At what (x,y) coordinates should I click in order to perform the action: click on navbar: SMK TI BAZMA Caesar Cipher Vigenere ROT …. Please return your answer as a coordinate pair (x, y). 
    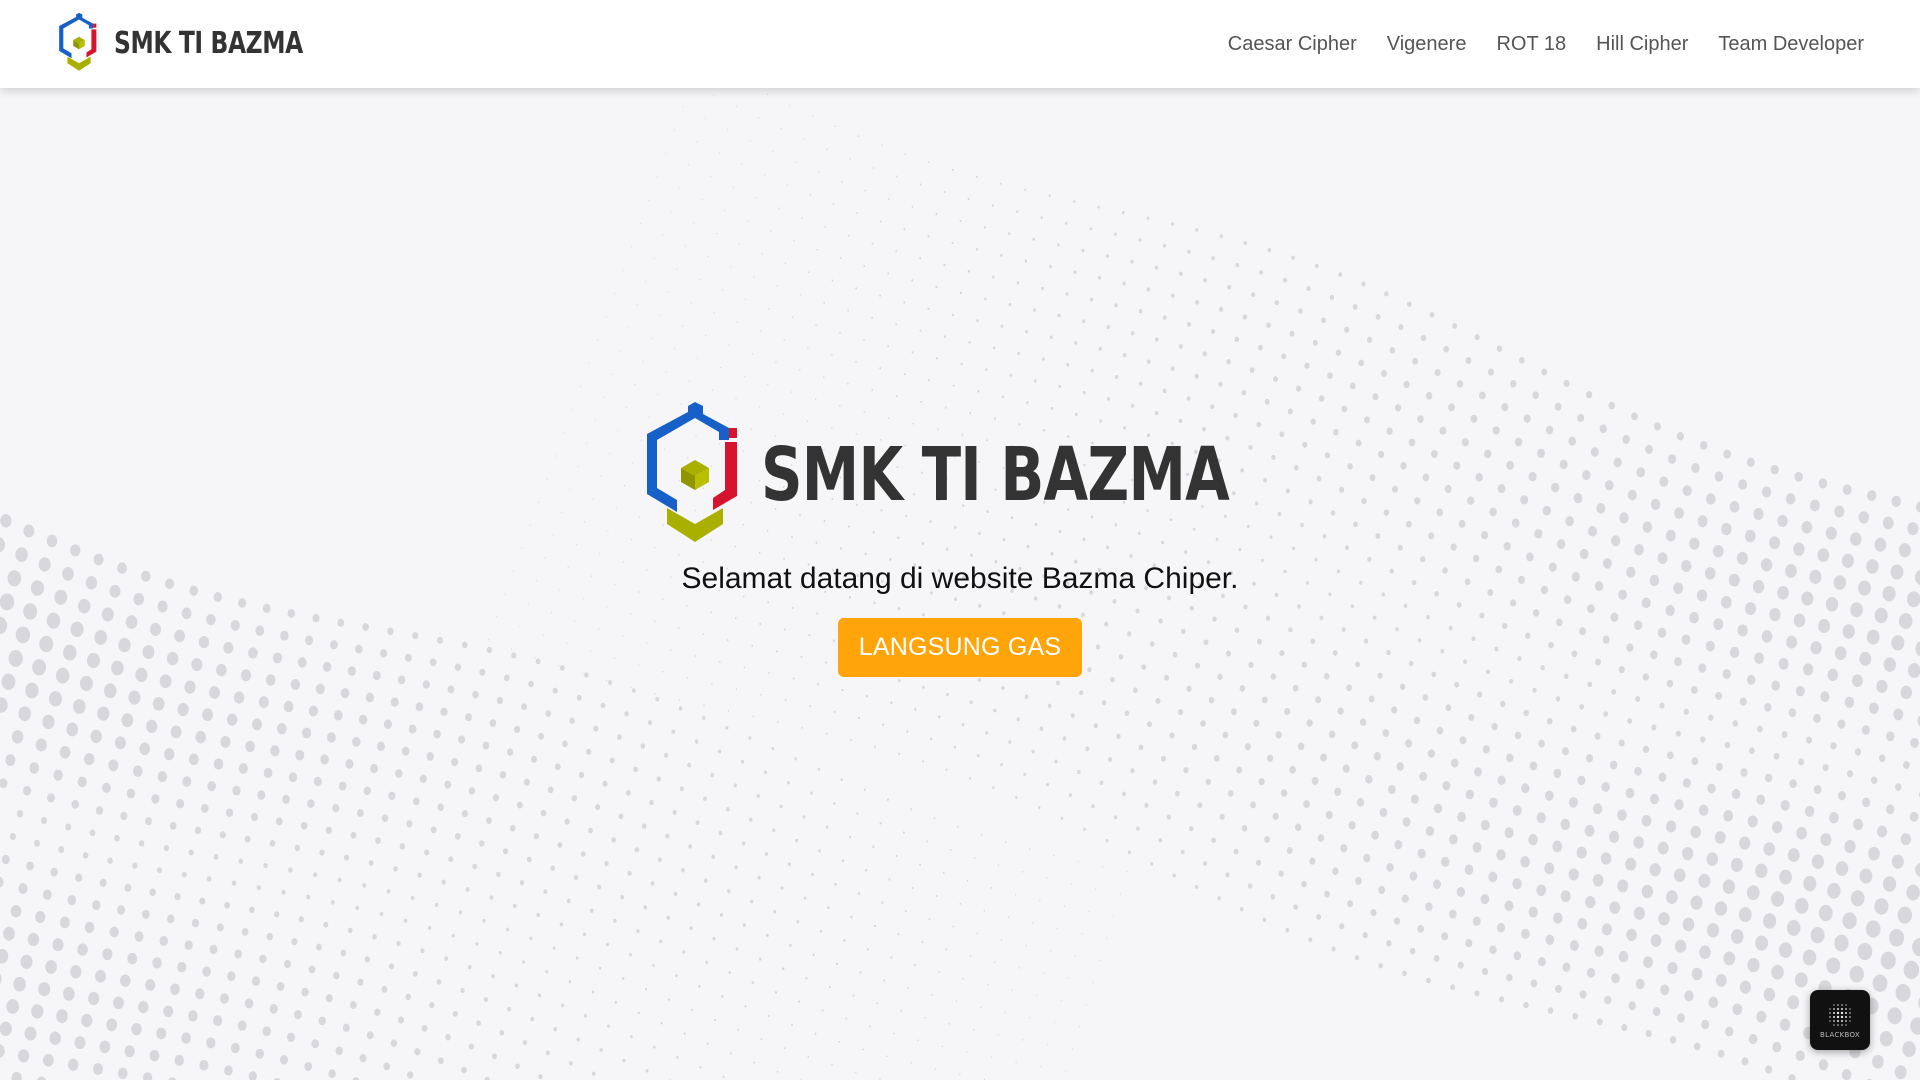
    Looking at the image, I should click on (960, 44).